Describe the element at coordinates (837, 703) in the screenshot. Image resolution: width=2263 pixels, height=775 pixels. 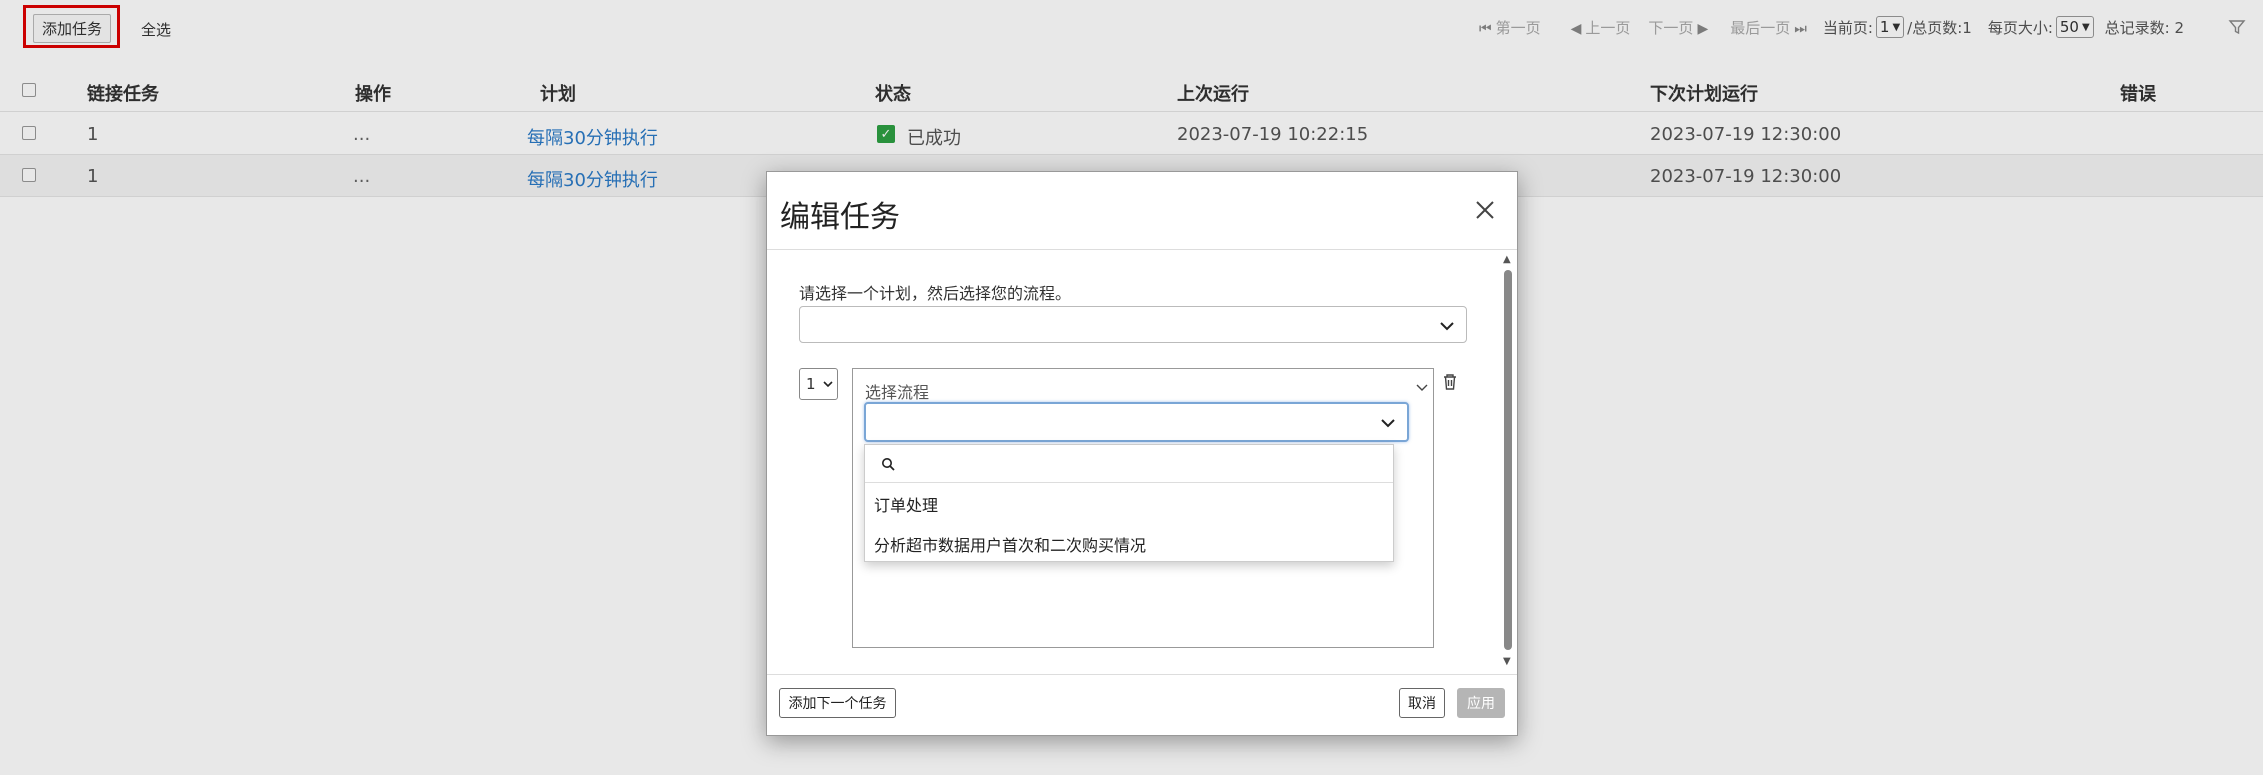
I see `add-next-task-button: 添加下一个任务` at that location.